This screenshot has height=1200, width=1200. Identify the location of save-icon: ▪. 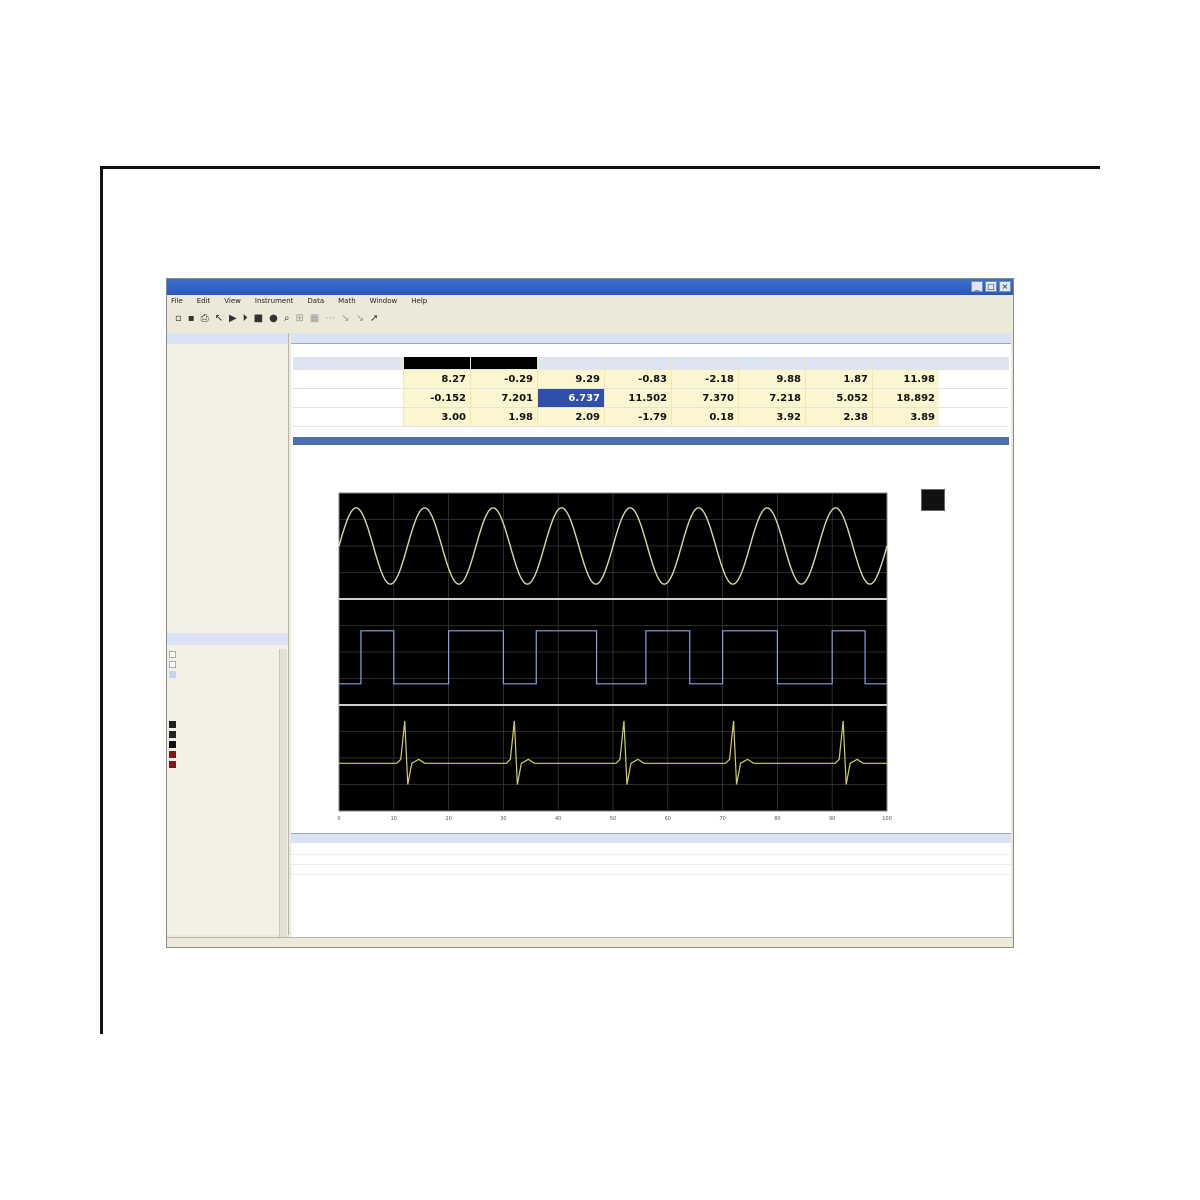
(191, 319).